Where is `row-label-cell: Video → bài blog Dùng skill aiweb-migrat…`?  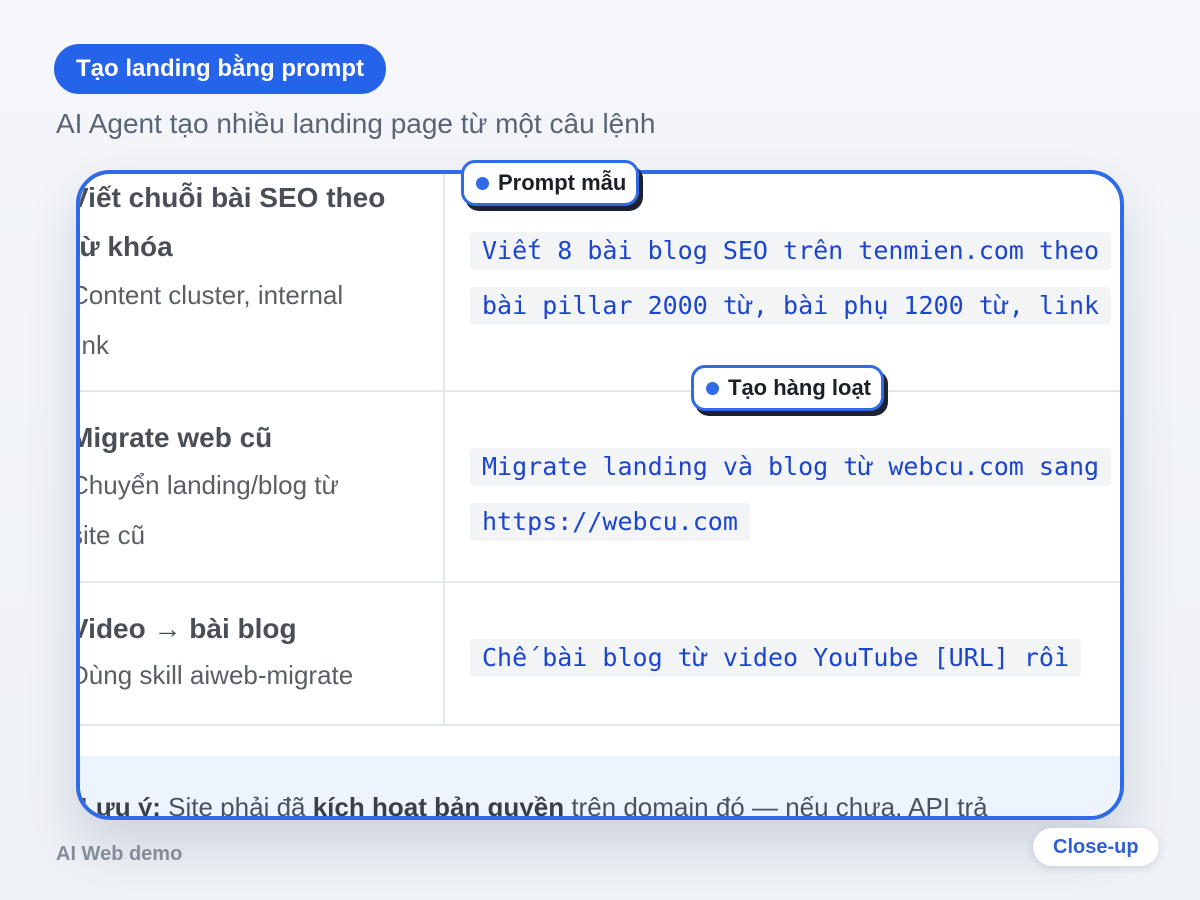 row-label-cell: Video → bài blog Dùng skill aiweb-migrat… is located at coordinates (260, 652).